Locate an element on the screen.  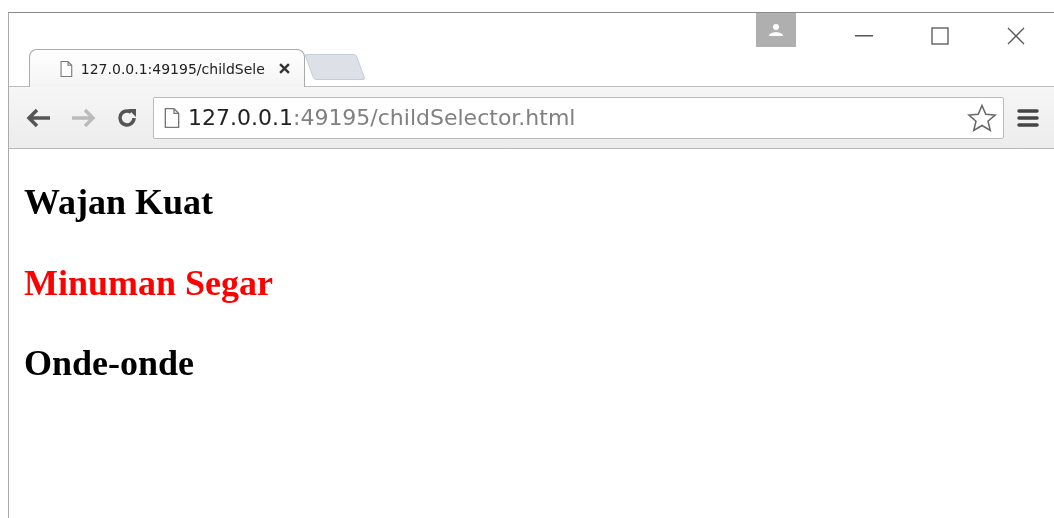
heading: Minuman Segar is located at coordinates (149, 283).